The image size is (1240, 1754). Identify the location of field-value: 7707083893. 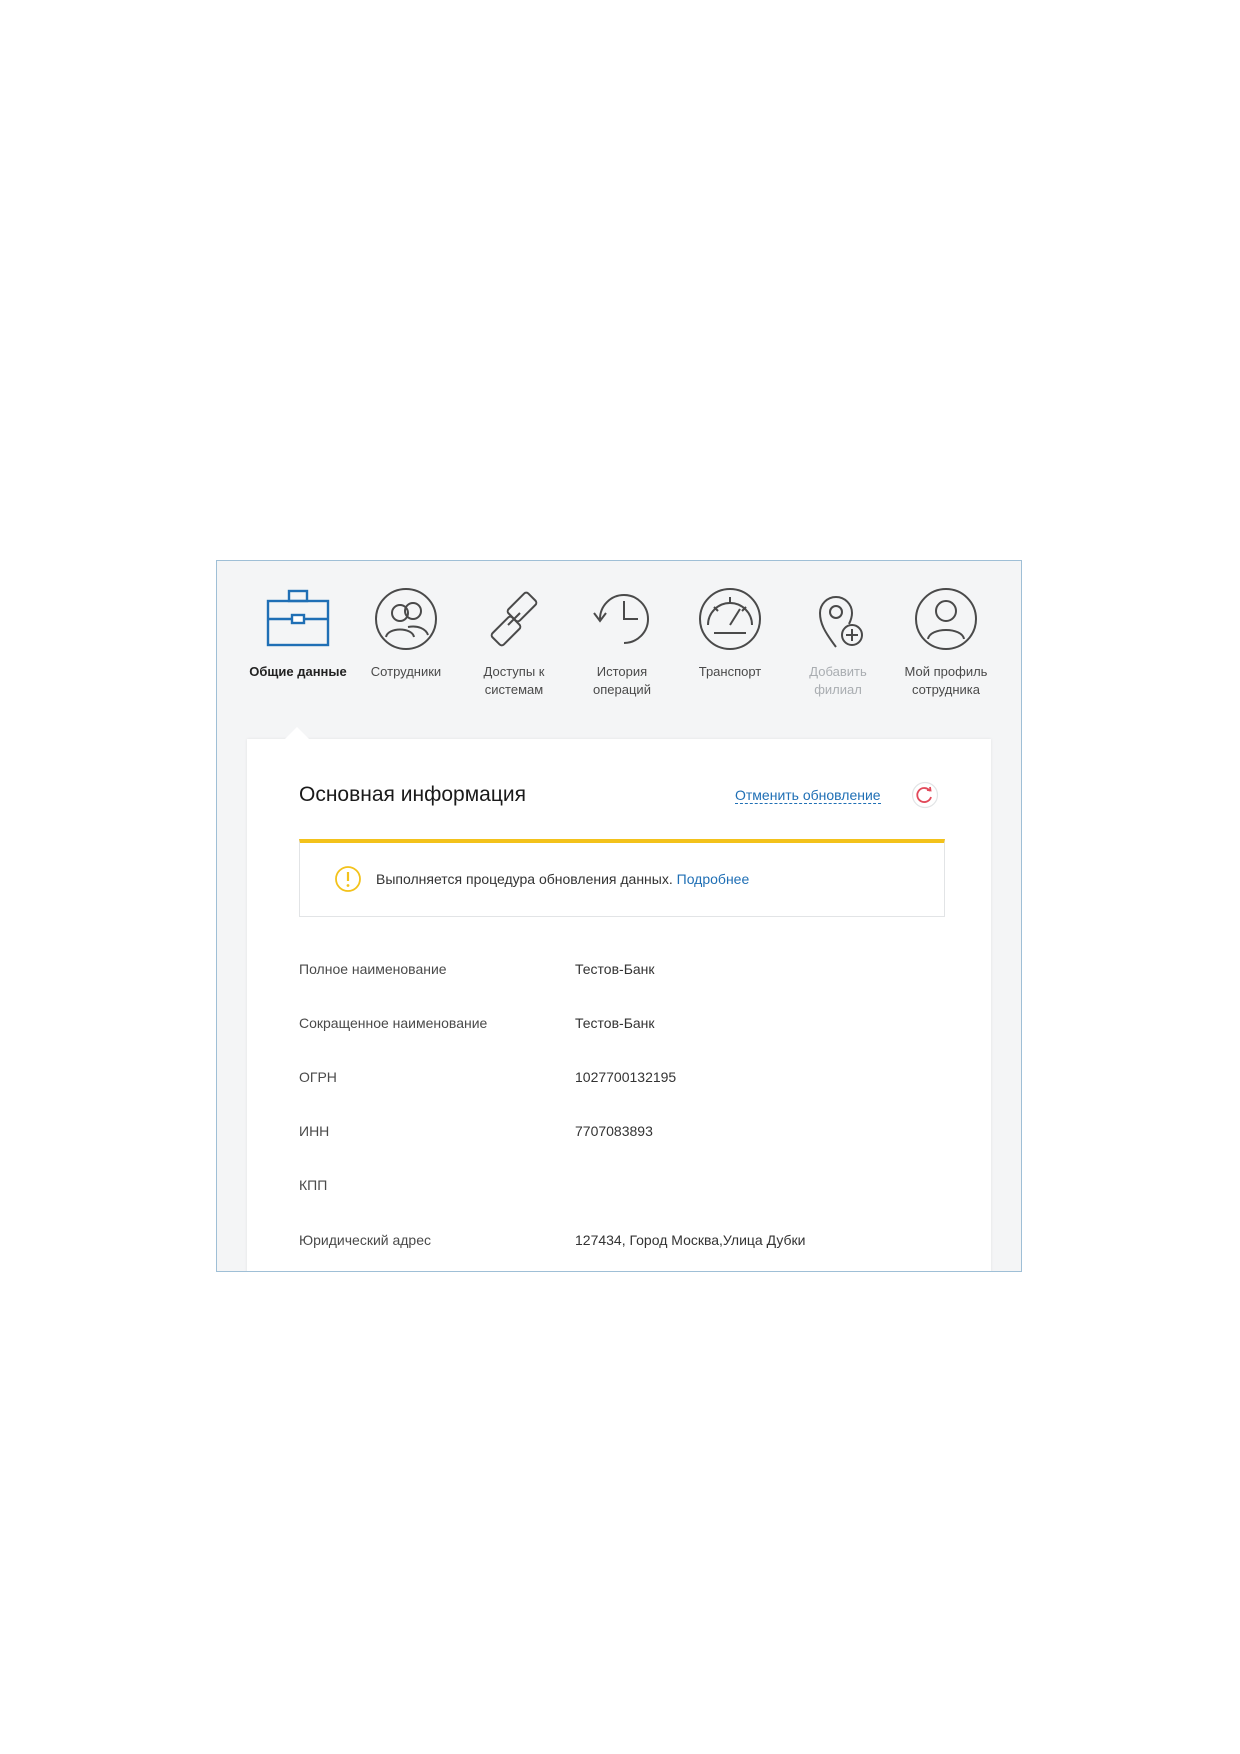
(614, 1131).